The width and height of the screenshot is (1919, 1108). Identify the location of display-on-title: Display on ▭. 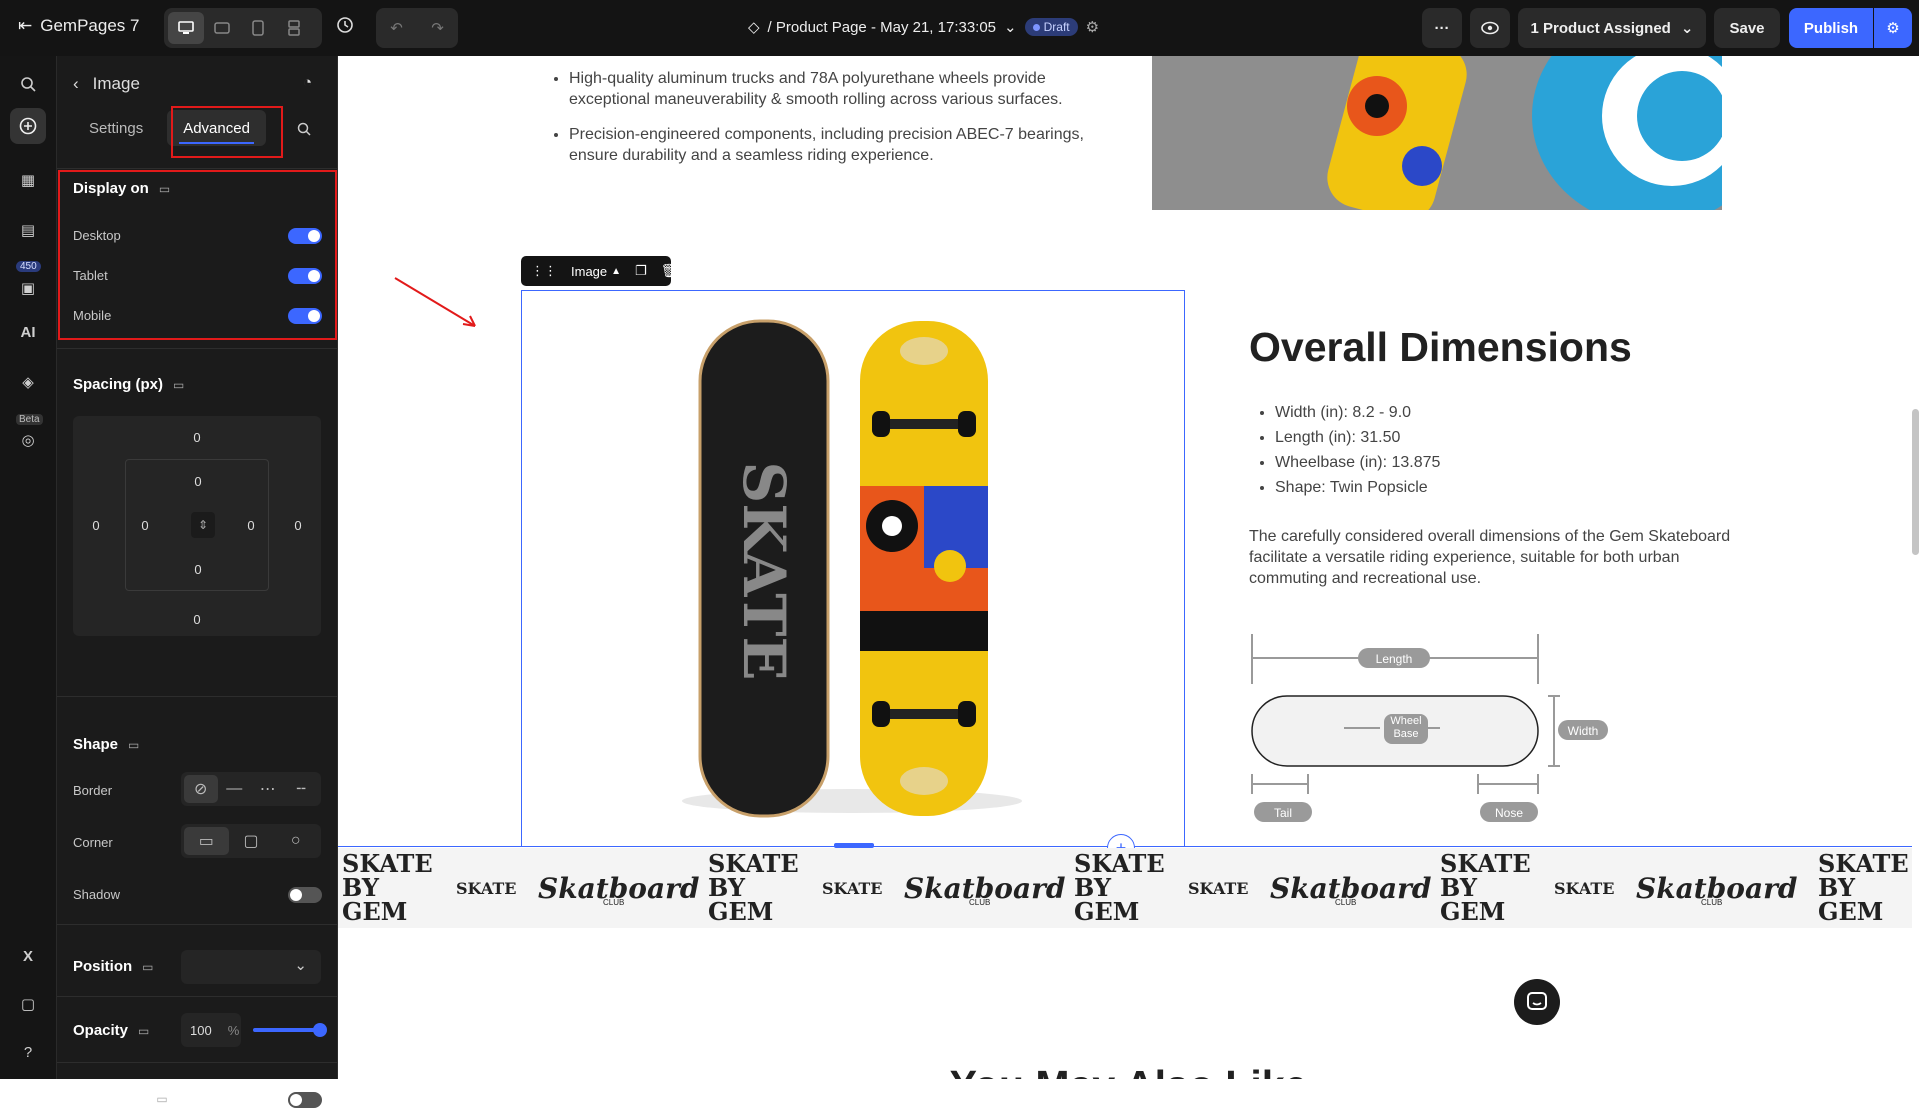
(121, 188).